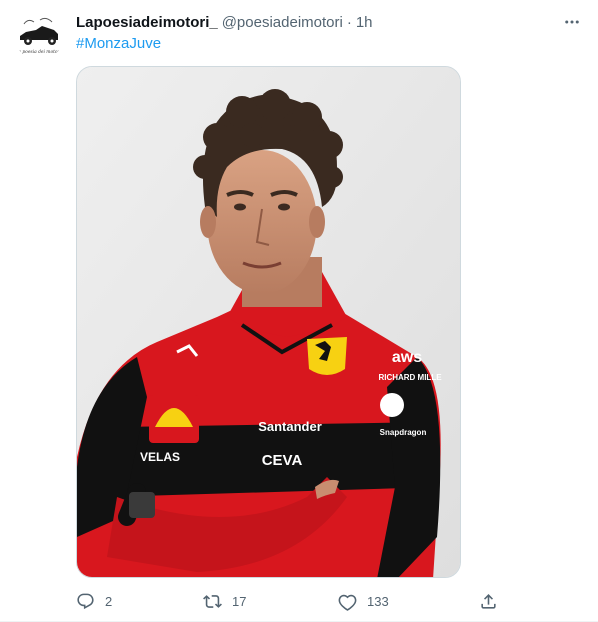 This screenshot has width=598, height=622. I want to click on sponsor-snapdragon: Snapdragon, so click(403, 432).